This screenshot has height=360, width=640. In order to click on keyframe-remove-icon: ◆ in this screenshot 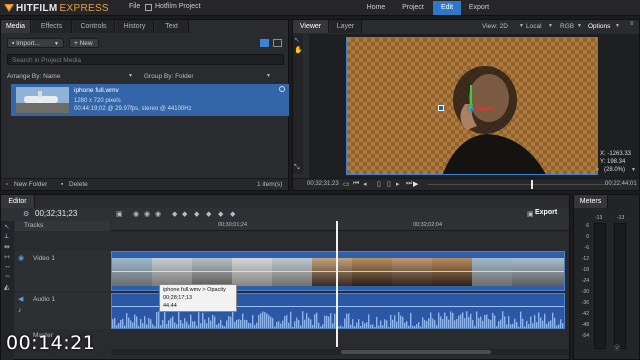, I will do `click(220, 214)`.